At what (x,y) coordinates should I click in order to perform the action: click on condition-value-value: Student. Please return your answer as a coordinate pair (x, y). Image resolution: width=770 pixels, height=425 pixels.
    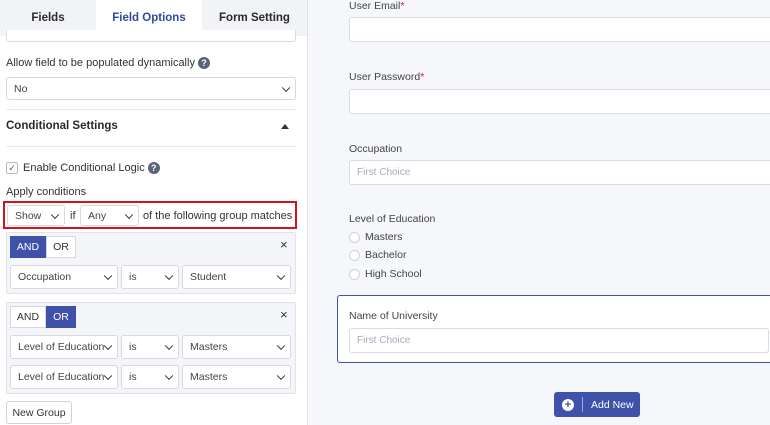
    Looking at the image, I should click on (208, 277).